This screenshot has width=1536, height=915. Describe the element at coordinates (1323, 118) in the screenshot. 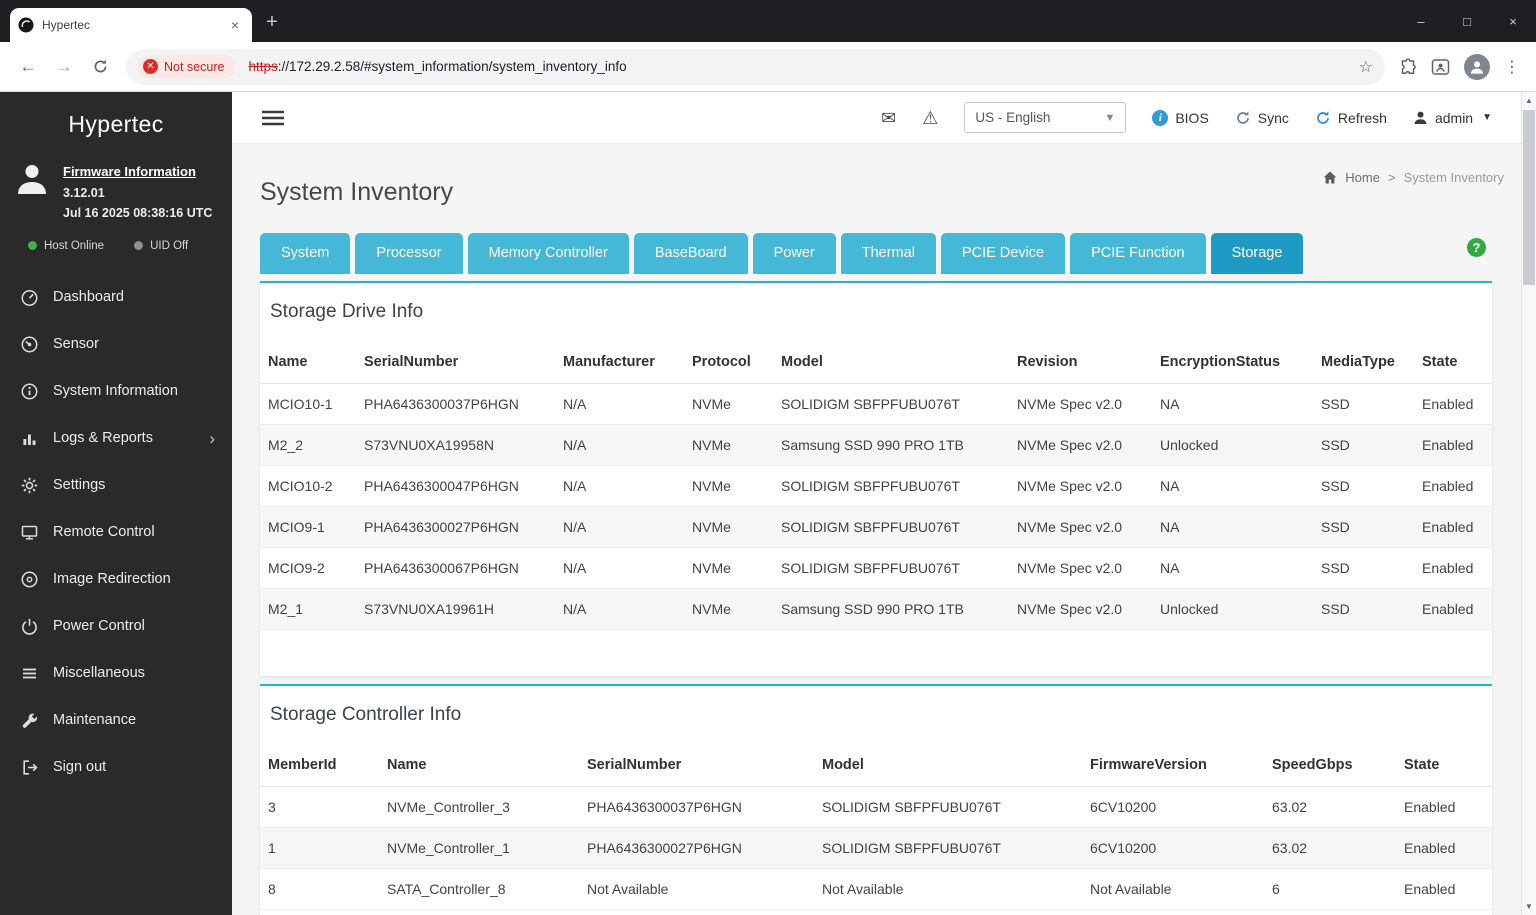

I see `refresh-icon` at that location.